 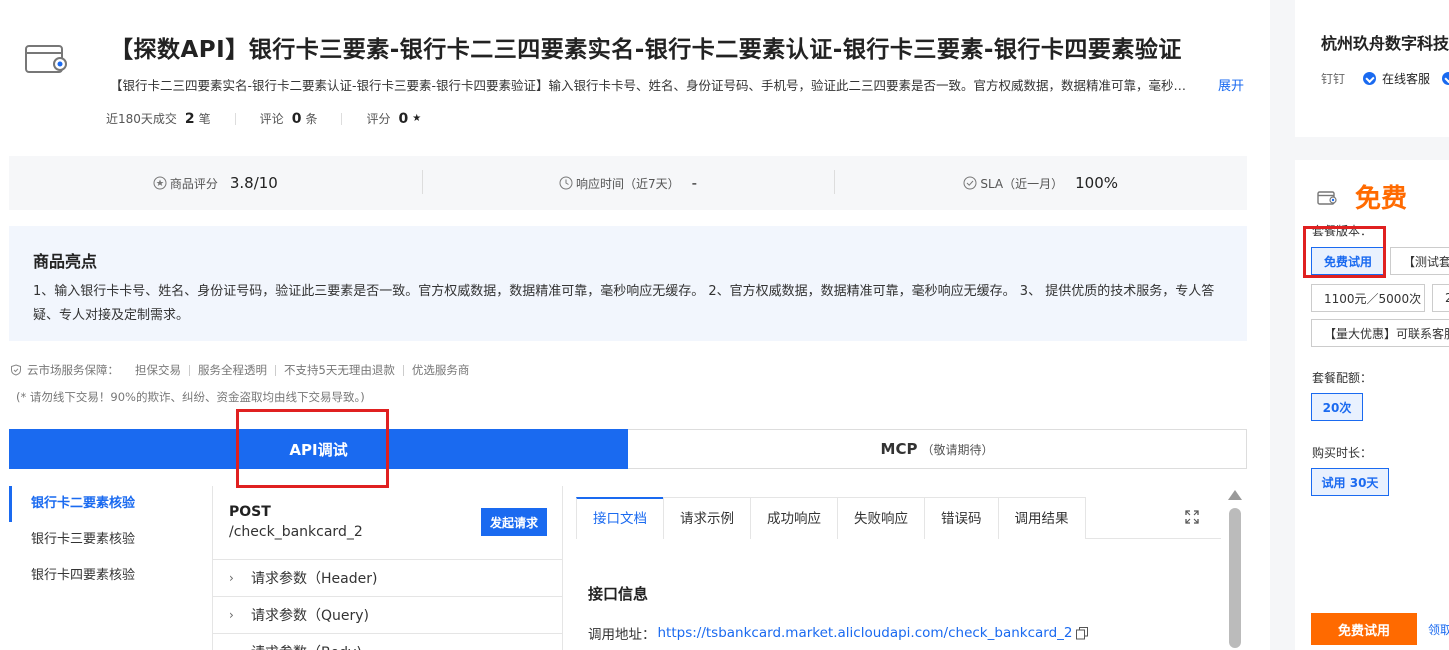 What do you see at coordinates (110, 504) in the screenshot?
I see `api-item-bankcard-2: 银行卡二要素核验` at bounding box center [110, 504].